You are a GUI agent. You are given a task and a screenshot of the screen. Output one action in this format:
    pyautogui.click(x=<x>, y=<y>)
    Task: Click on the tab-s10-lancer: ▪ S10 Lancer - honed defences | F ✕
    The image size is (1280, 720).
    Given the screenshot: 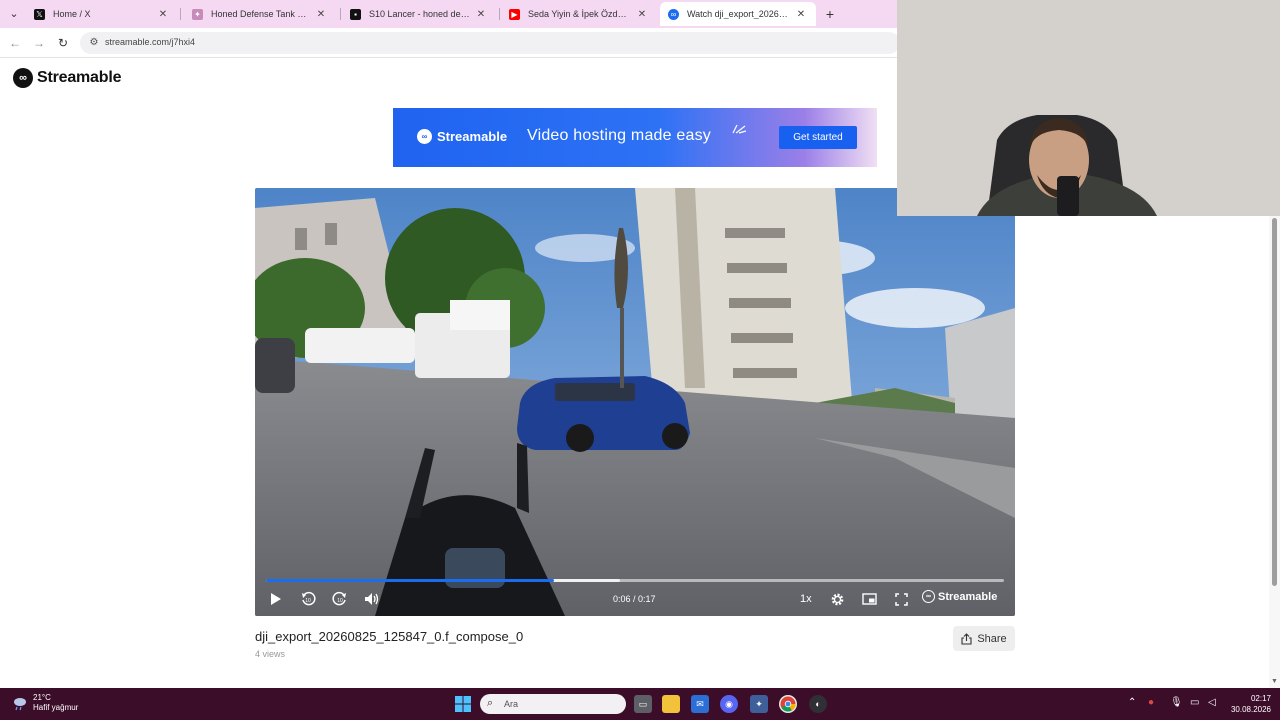 What is the action you would take?
    pyautogui.click(x=419, y=14)
    